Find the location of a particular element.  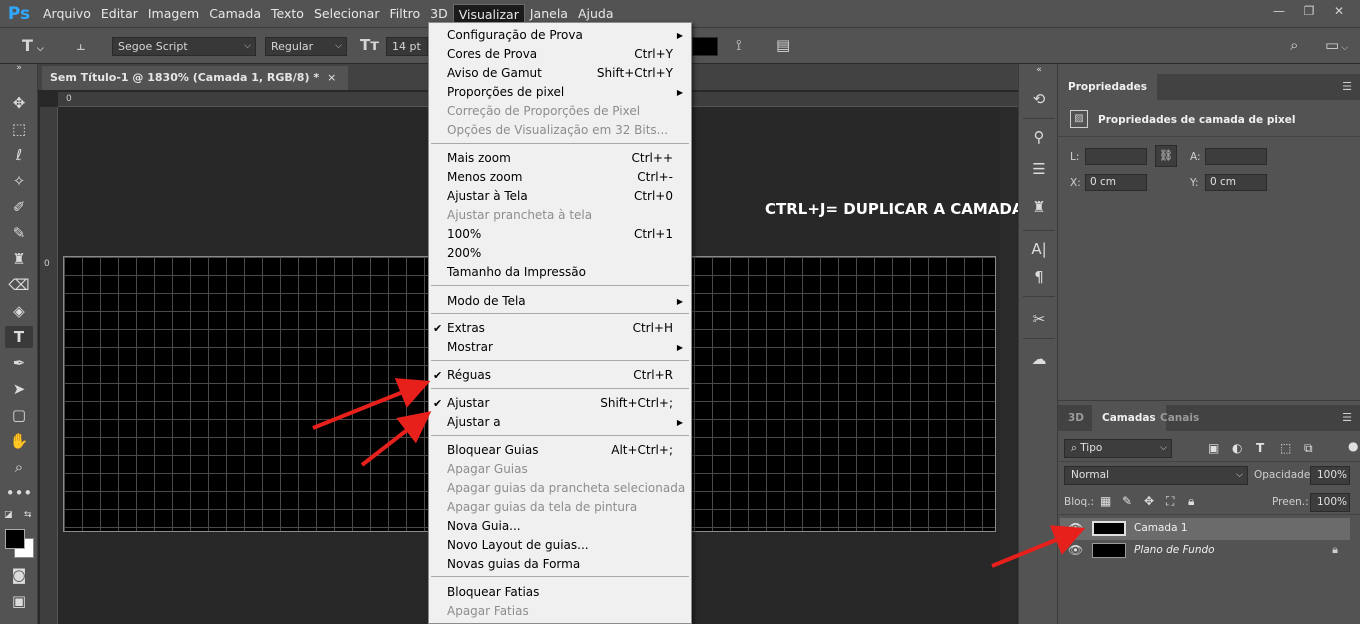

text-orientation-icon: ⫠ is located at coordinates (80, 45).